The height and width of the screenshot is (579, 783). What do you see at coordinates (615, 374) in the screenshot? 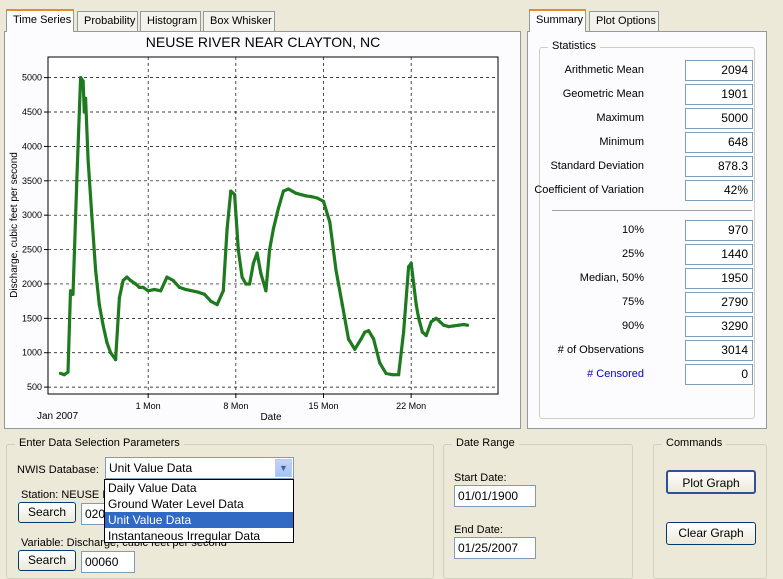
I see `censored-label: # Censored` at bounding box center [615, 374].